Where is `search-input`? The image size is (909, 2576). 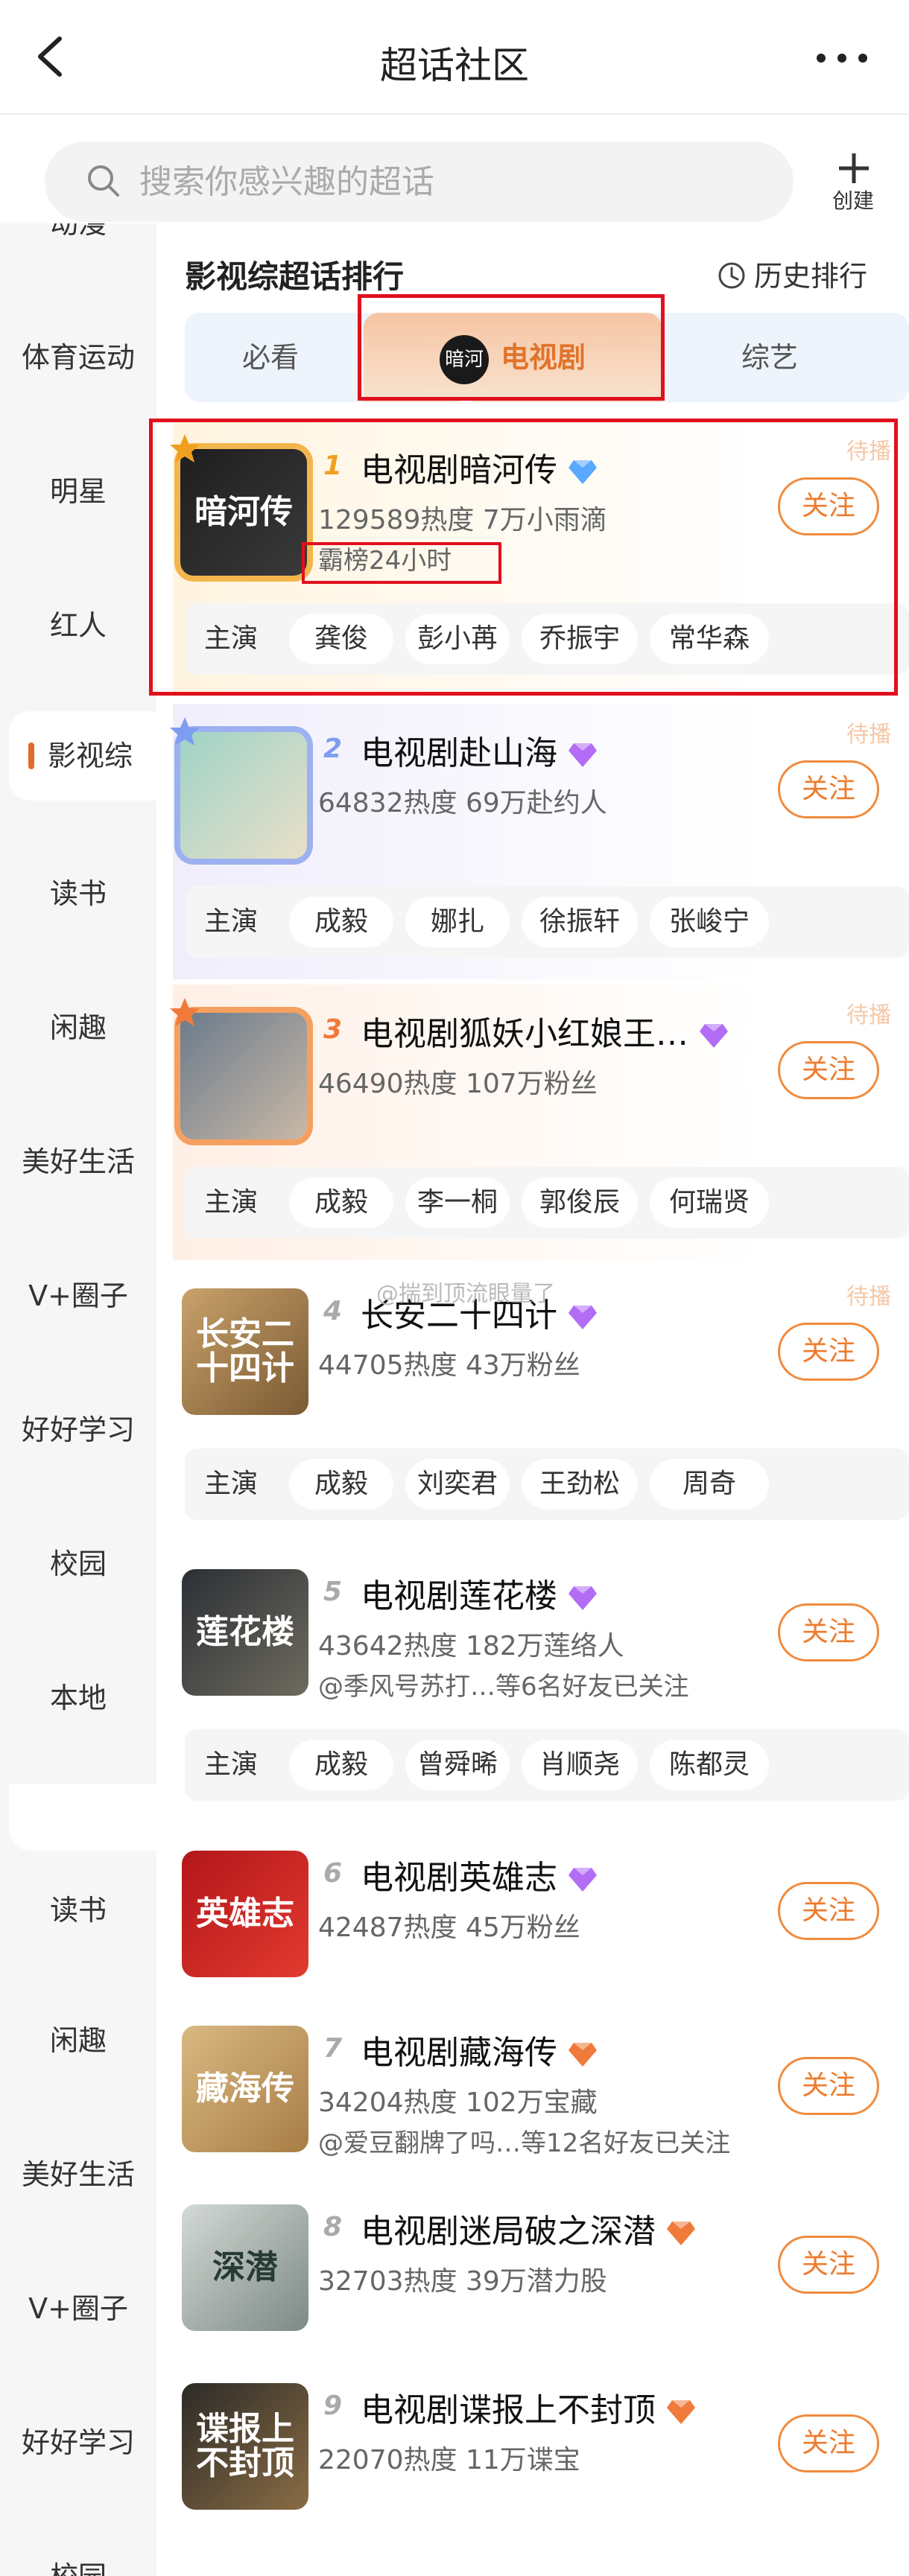 search-input is located at coordinates (445, 181).